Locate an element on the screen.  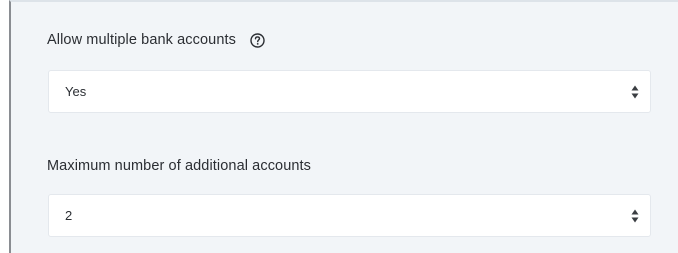
allow-multiple-label-row: Allow multiple bank accounts is located at coordinates (156, 40).